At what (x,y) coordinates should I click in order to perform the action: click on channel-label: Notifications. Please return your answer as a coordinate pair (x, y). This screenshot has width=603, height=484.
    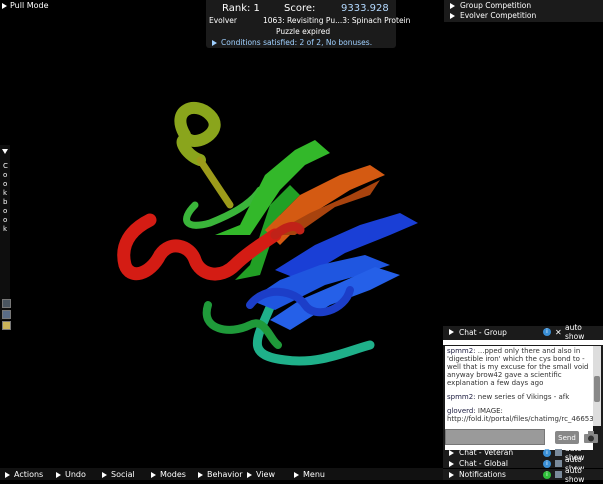
    Looking at the image, I should click on (482, 474).